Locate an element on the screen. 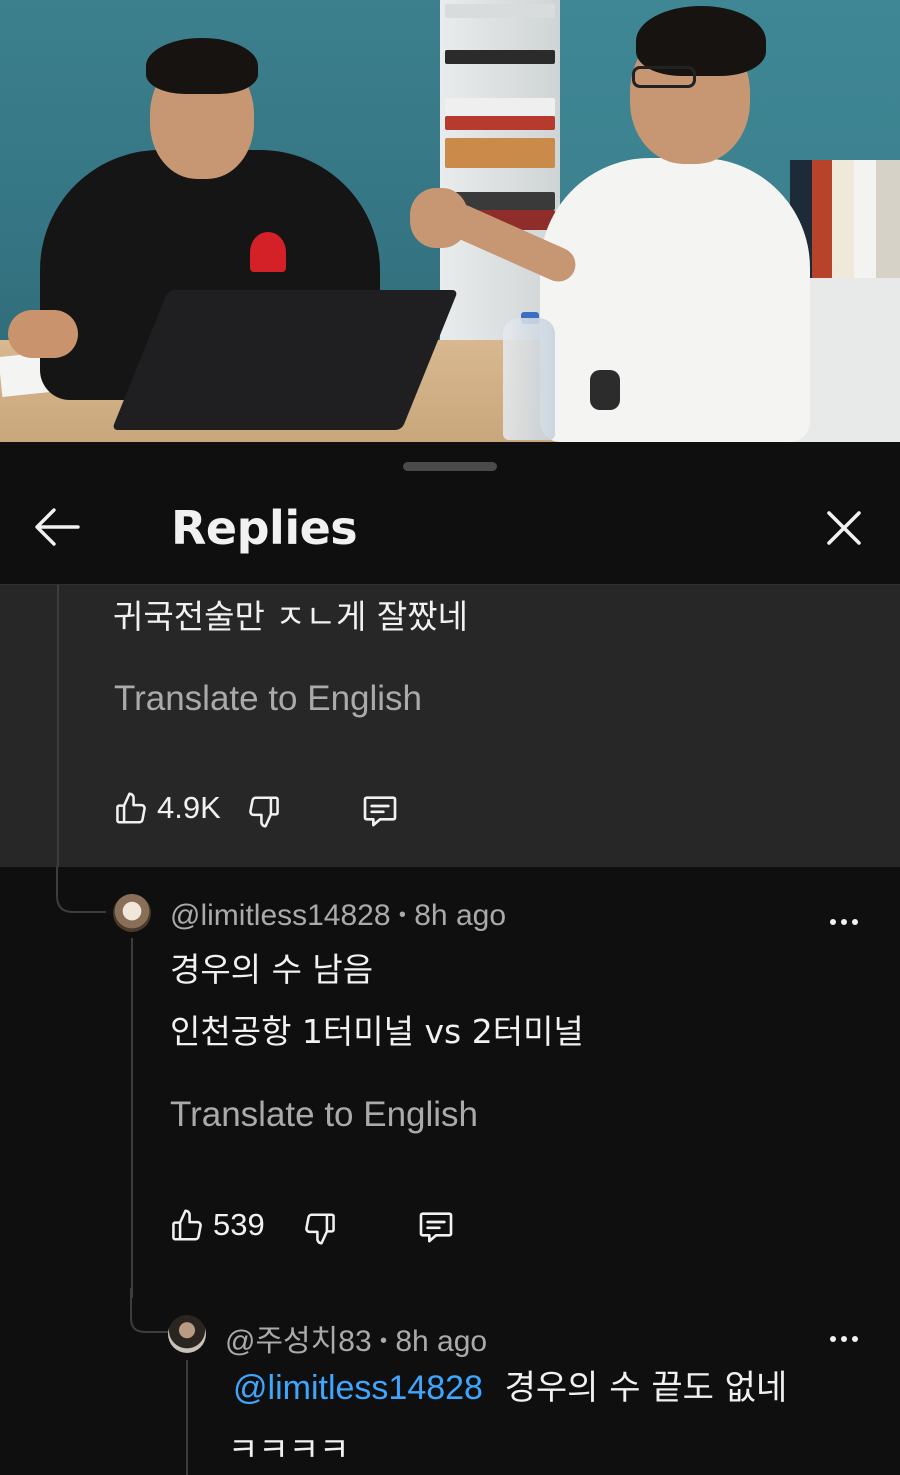 The width and height of the screenshot is (900, 1475). back-button is located at coordinates (57, 527).